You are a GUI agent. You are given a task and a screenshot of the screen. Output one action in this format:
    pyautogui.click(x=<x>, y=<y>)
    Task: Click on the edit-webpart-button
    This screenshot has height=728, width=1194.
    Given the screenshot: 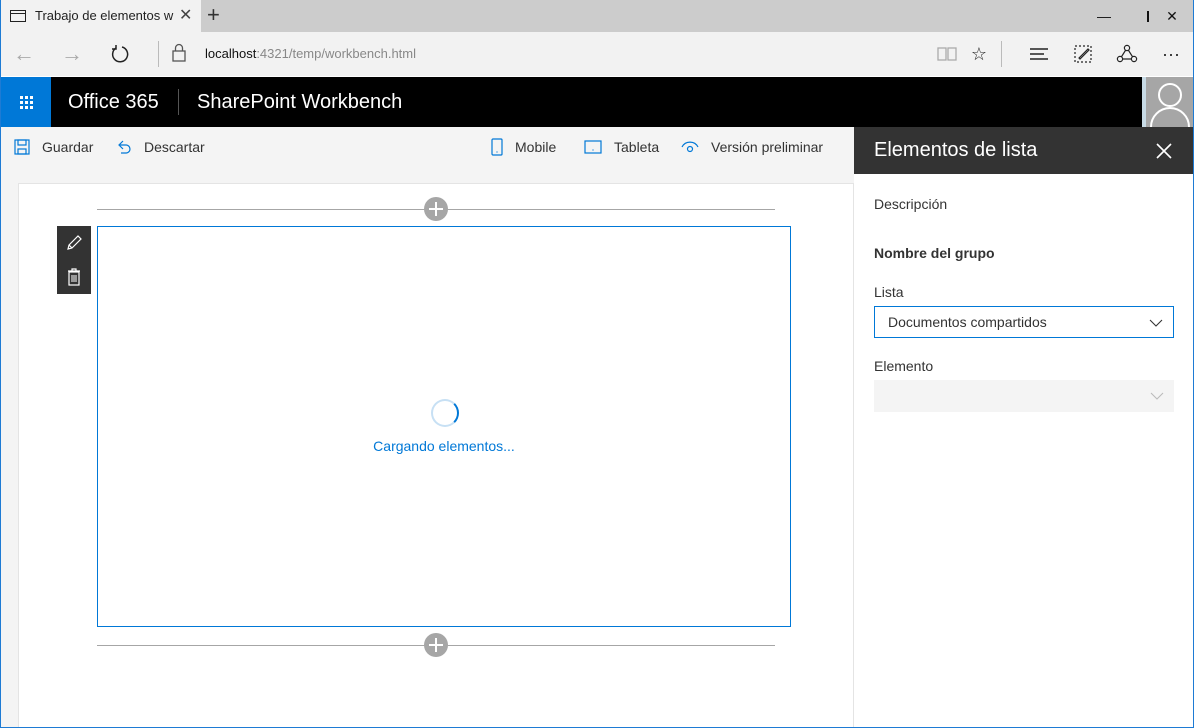 What is the action you would take?
    pyautogui.click(x=74, y=243)
    